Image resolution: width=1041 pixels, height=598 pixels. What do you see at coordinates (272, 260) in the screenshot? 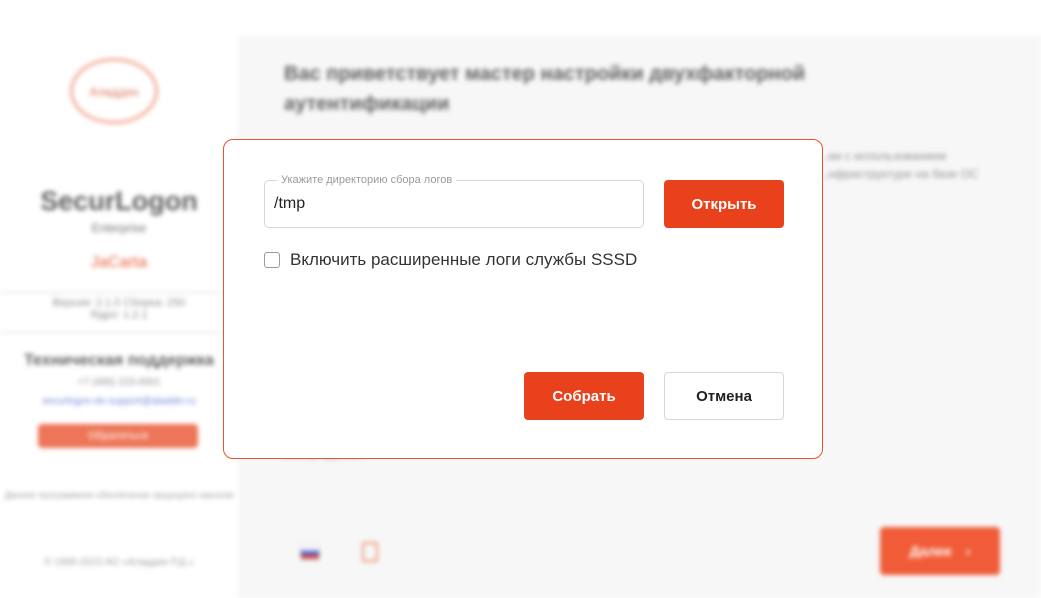
I see `sssd-logs-checkbox` at bounding box center [272, 260].